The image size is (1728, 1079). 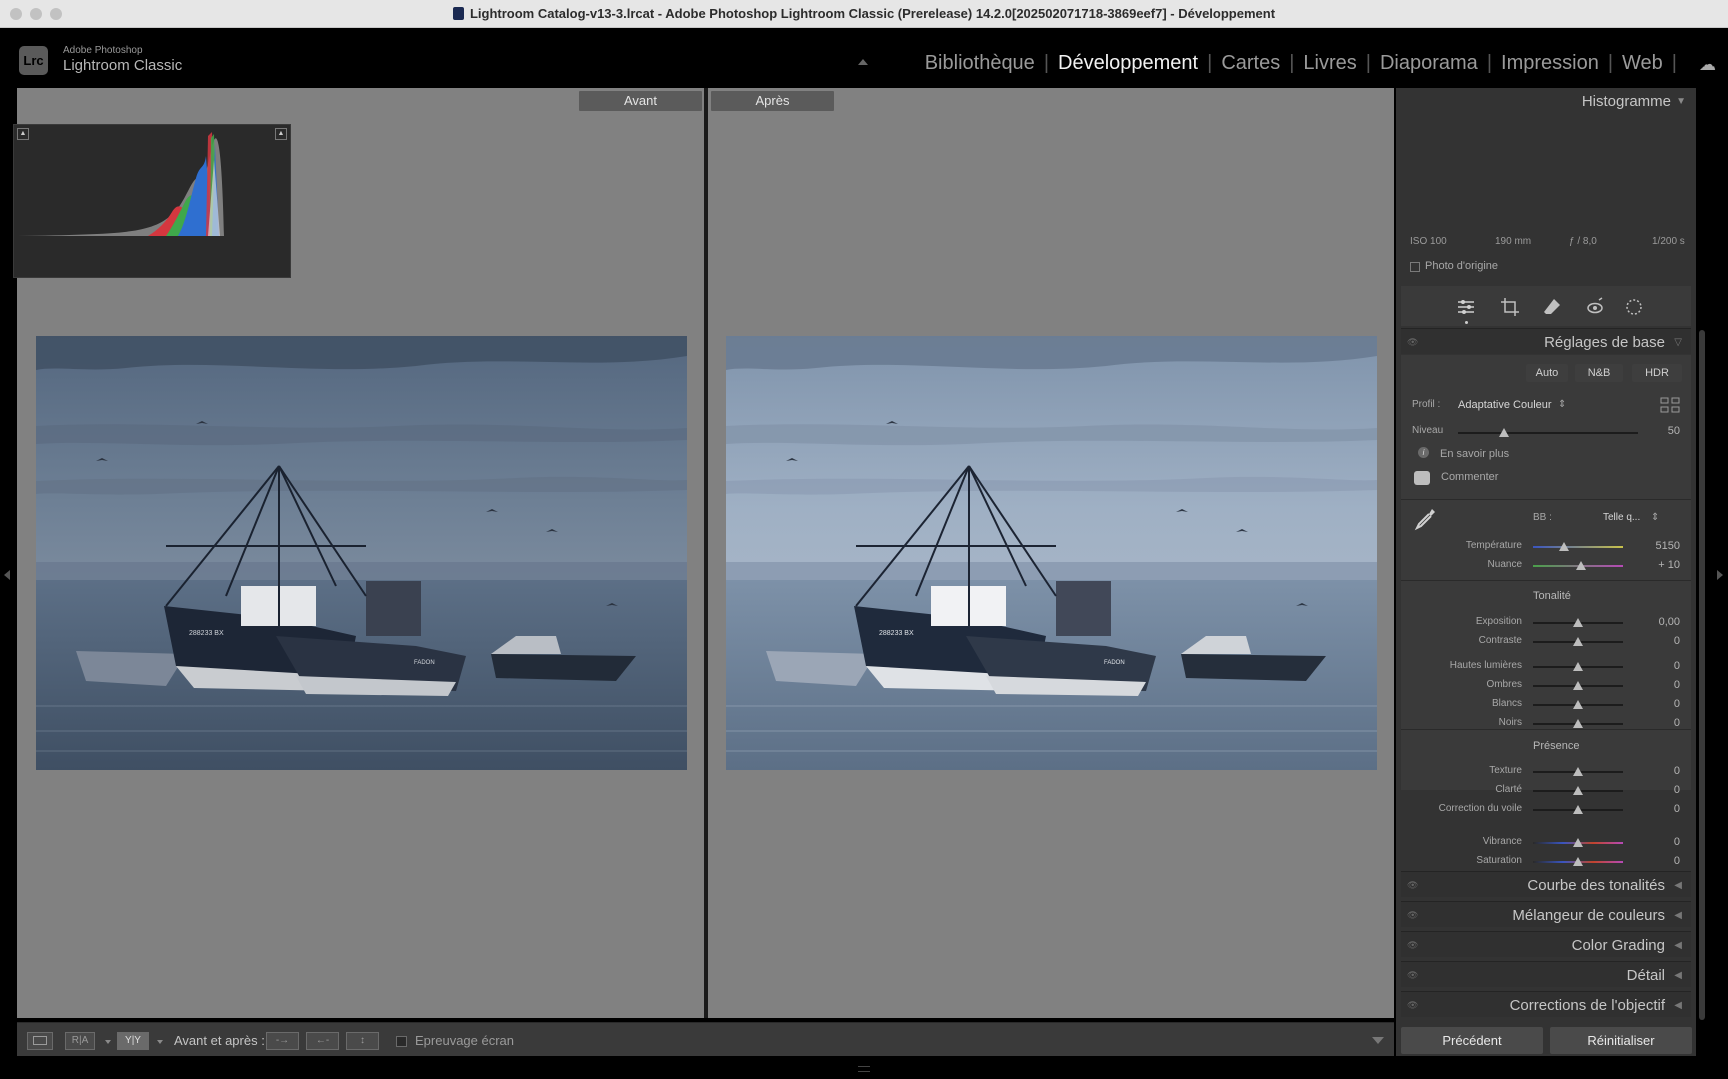 I want to click on bw-button: N&B, so click(x=1599, y=373).